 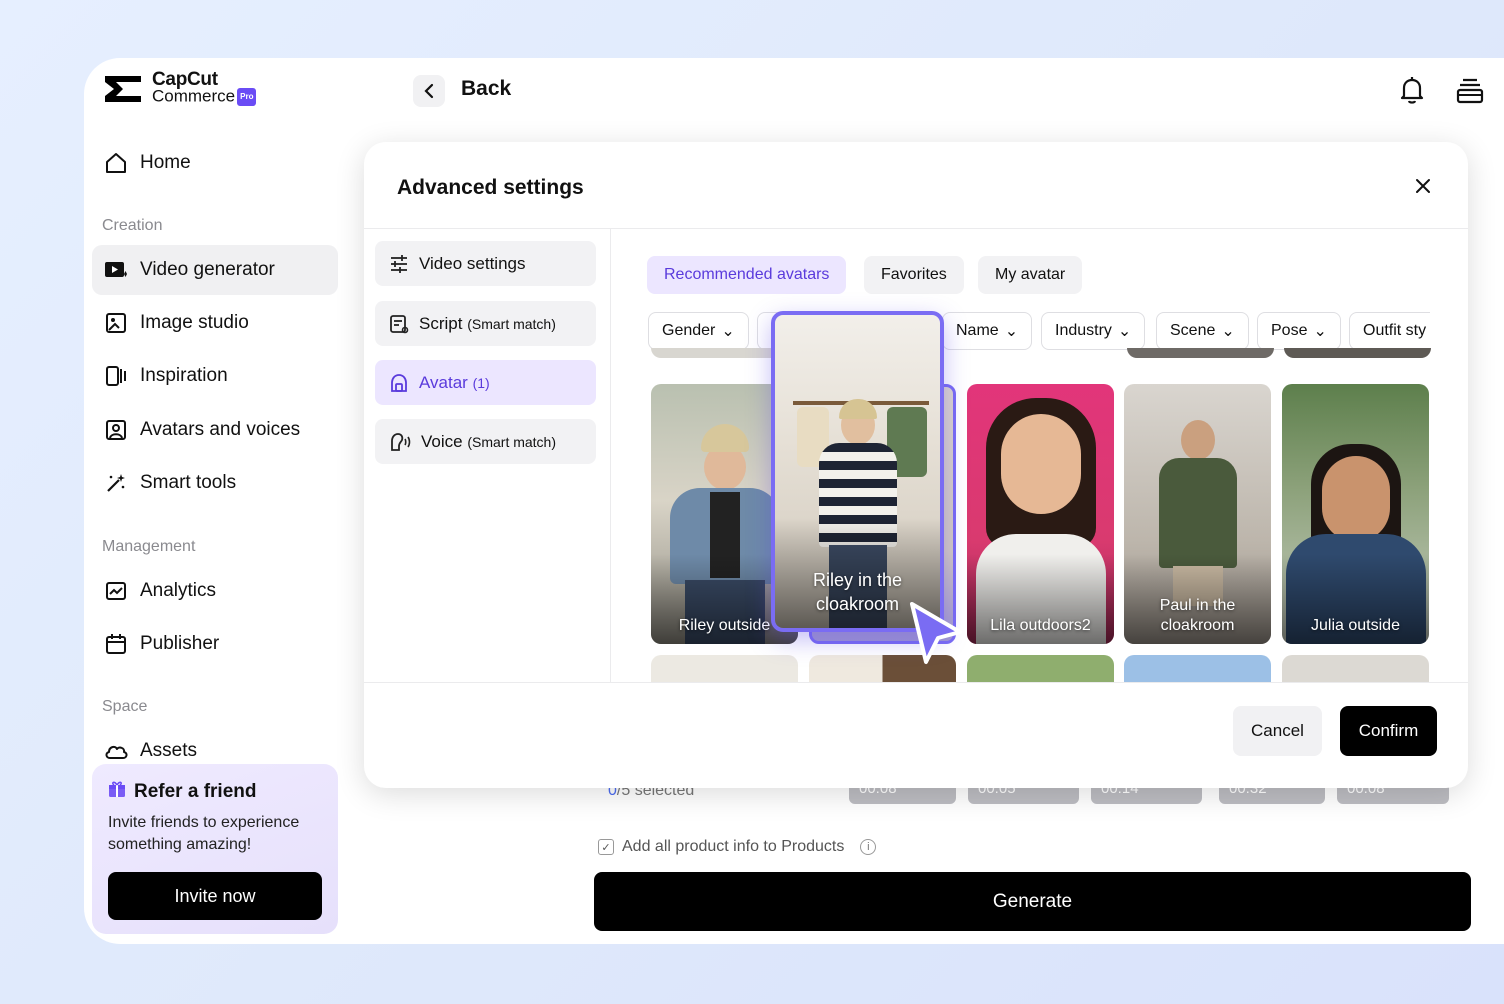 I want to click on inspiration-icon, so click(x=116, y=376).